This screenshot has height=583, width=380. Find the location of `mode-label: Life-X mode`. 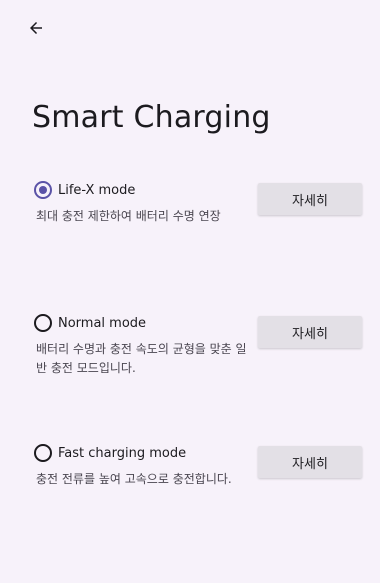

mode-label: Life-X mode is located at coordinates (97, 190).